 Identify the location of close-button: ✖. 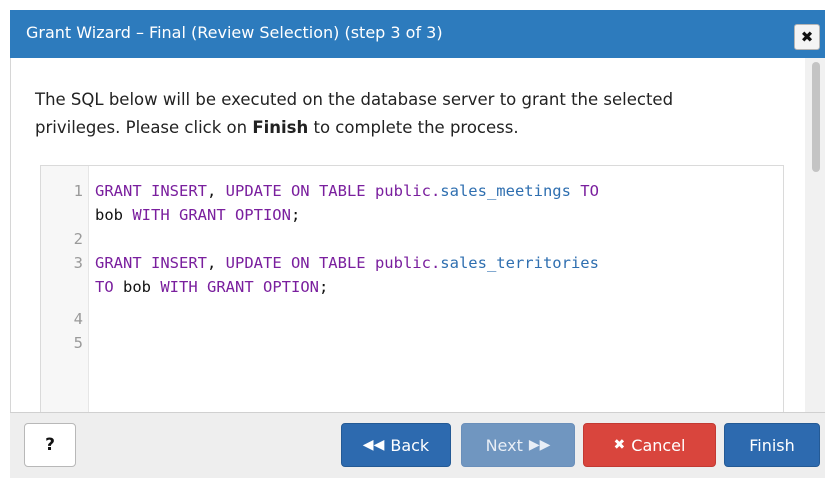
(807, 37).